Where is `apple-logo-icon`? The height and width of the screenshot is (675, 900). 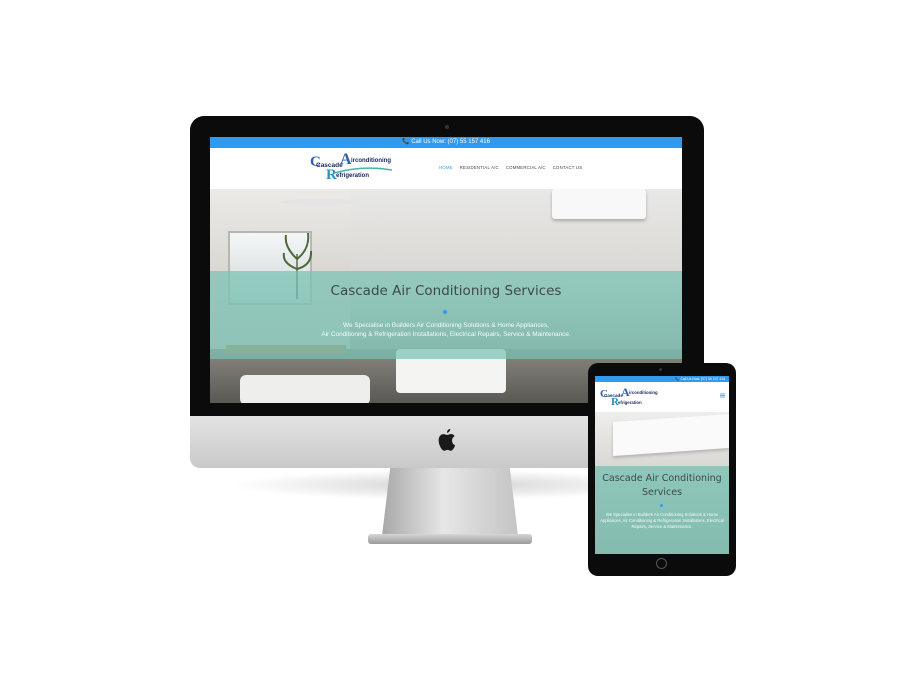
apple-logo-icon is located at coordinates (447, 439).